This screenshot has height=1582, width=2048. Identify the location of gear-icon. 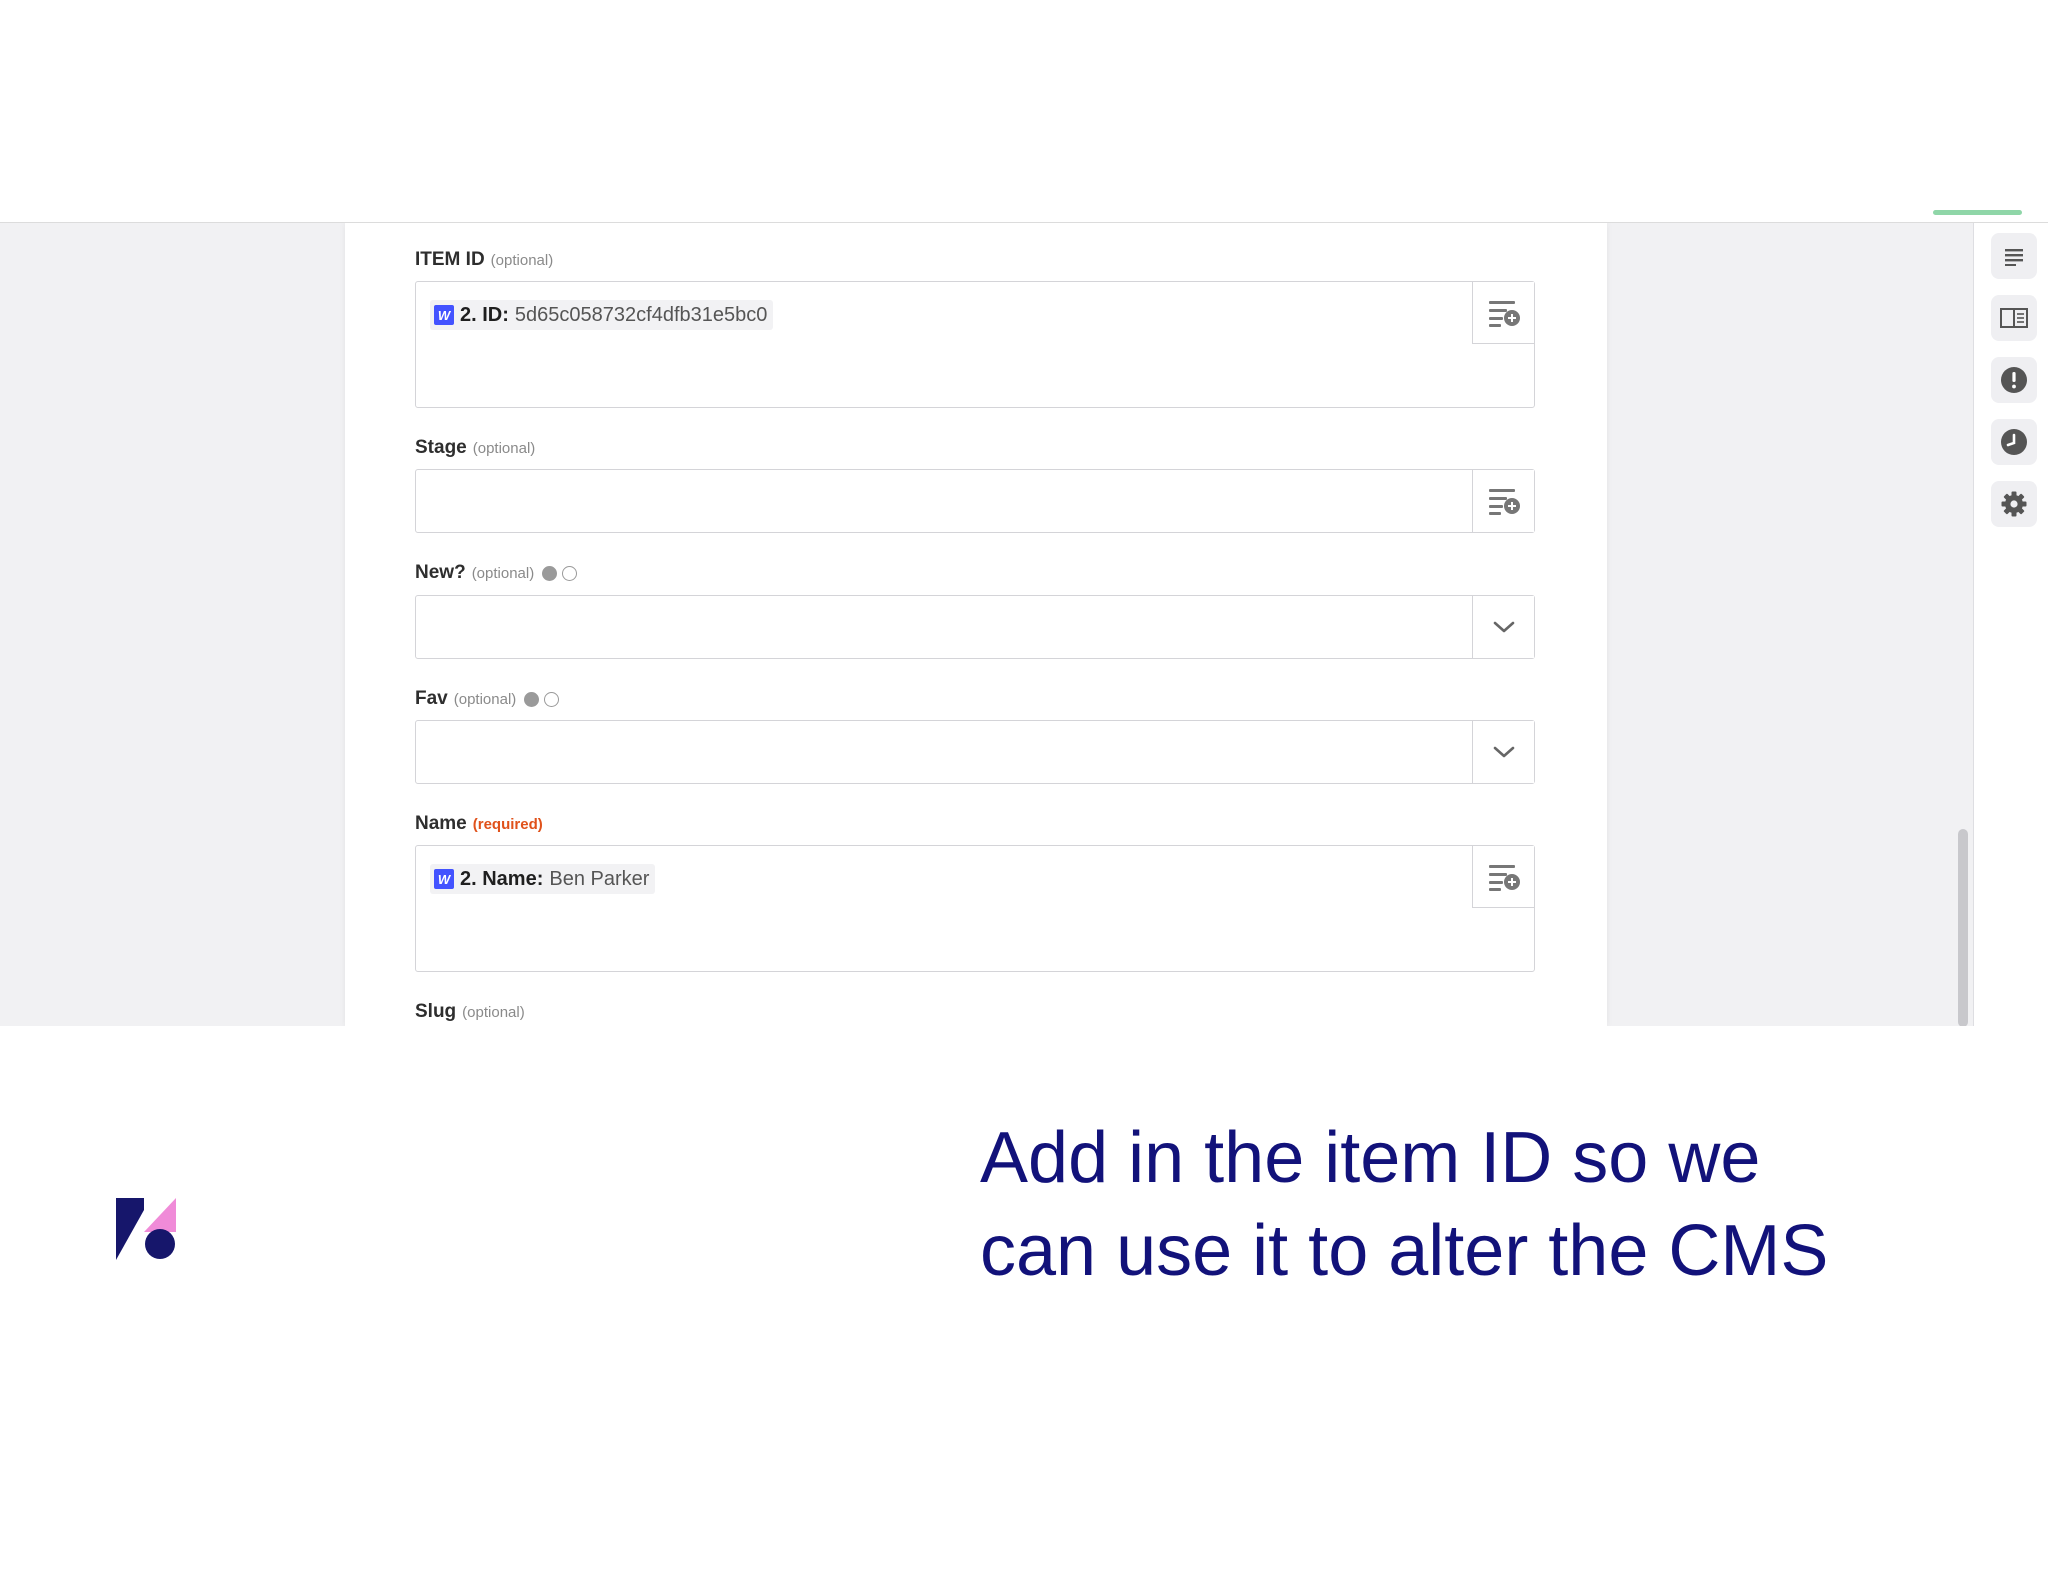
(2014, 504).